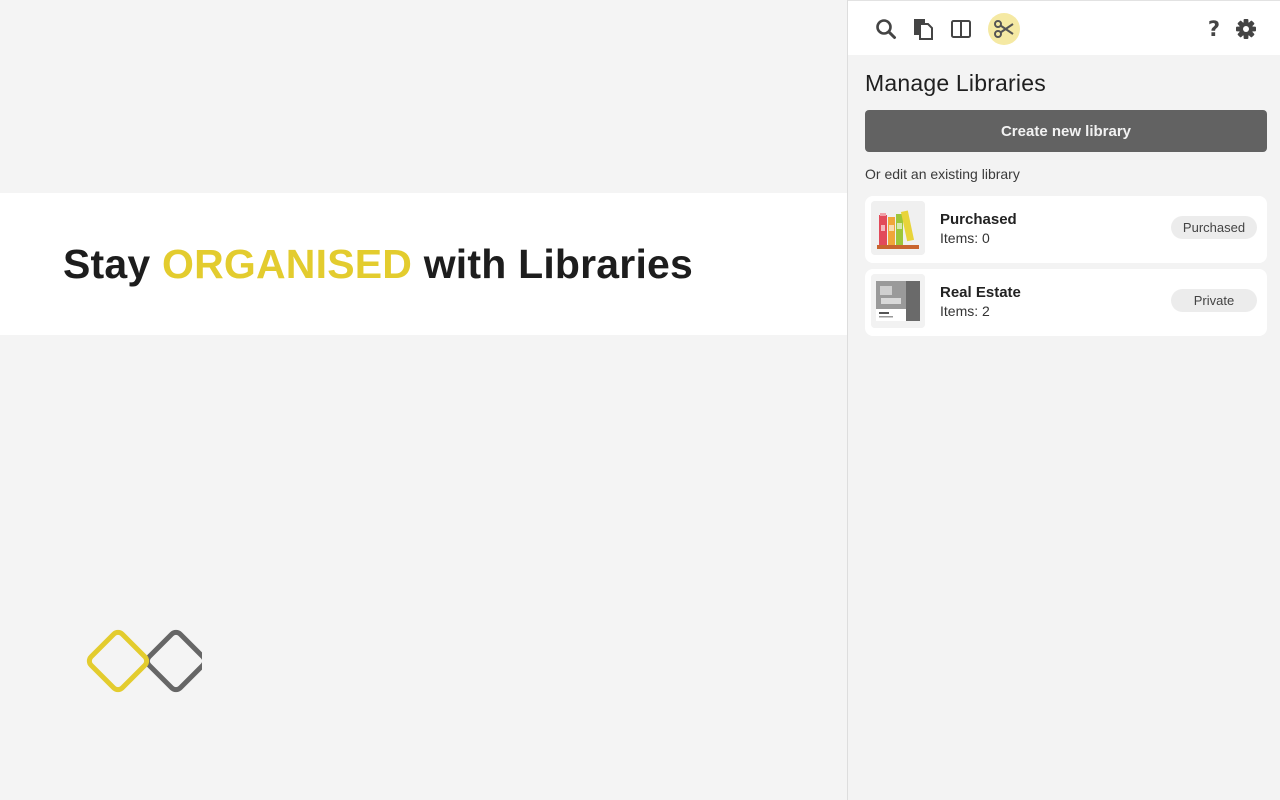 The height and width of the screenshot is (800, 1280). I want to click on split-view-button, so click(961, 29).